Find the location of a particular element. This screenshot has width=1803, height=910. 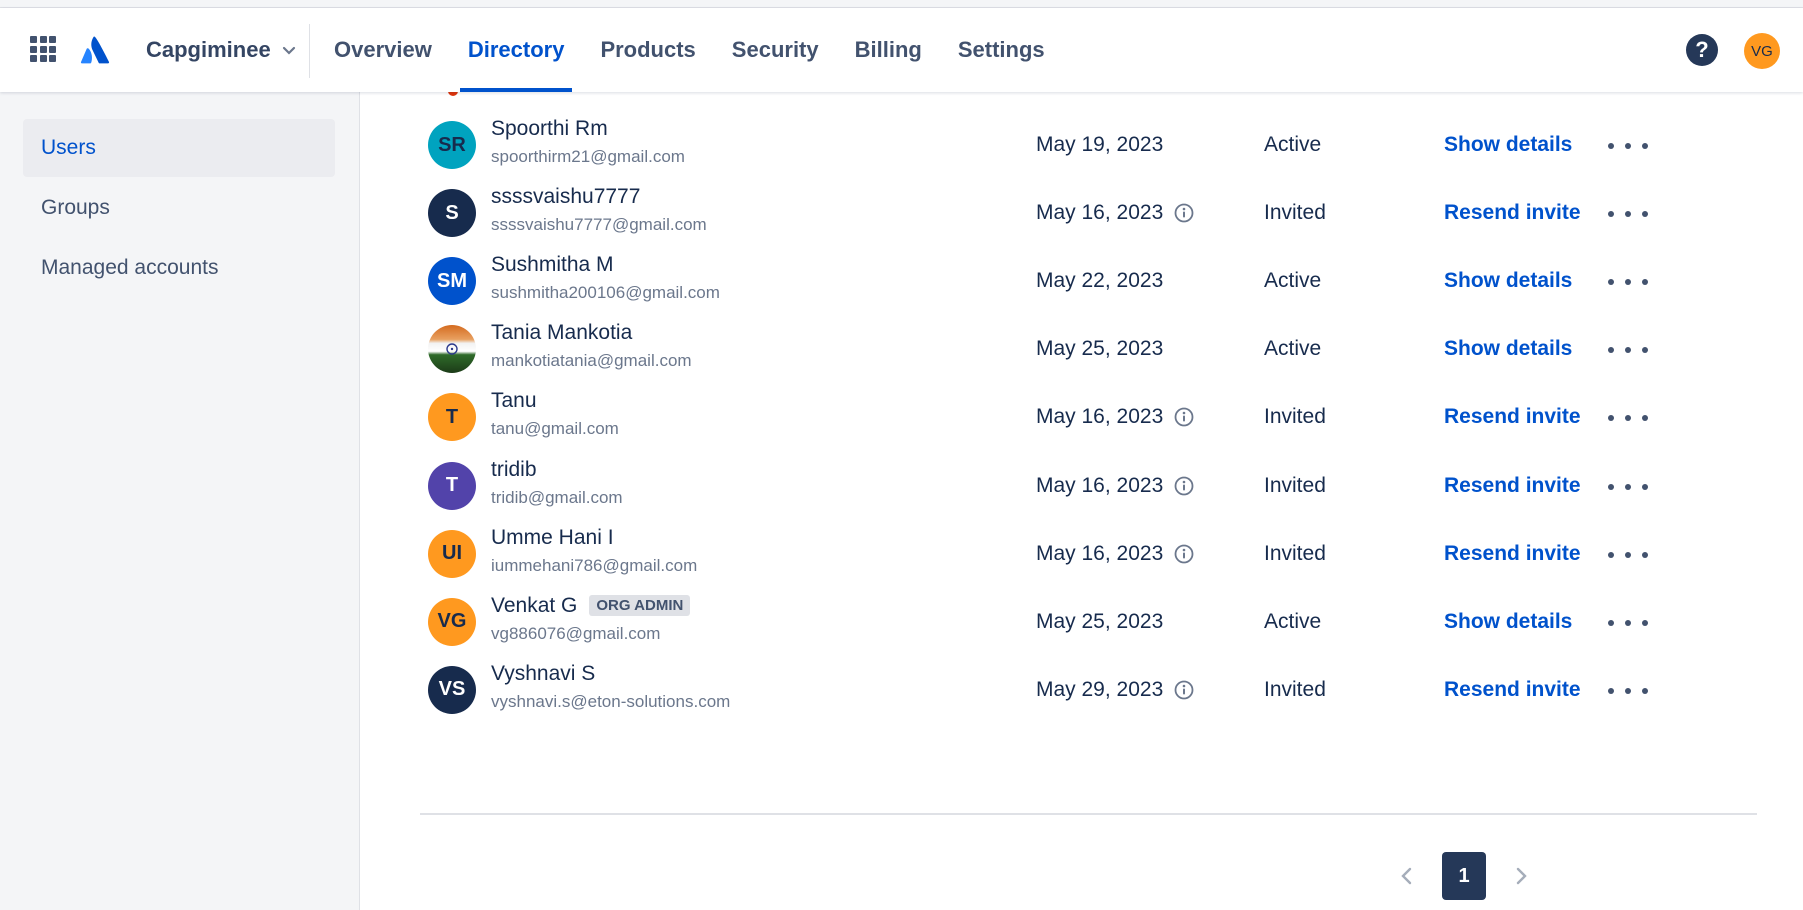

user-email: vyshnavi.s@eton-solutions.com is located at coordinates (611, 701).